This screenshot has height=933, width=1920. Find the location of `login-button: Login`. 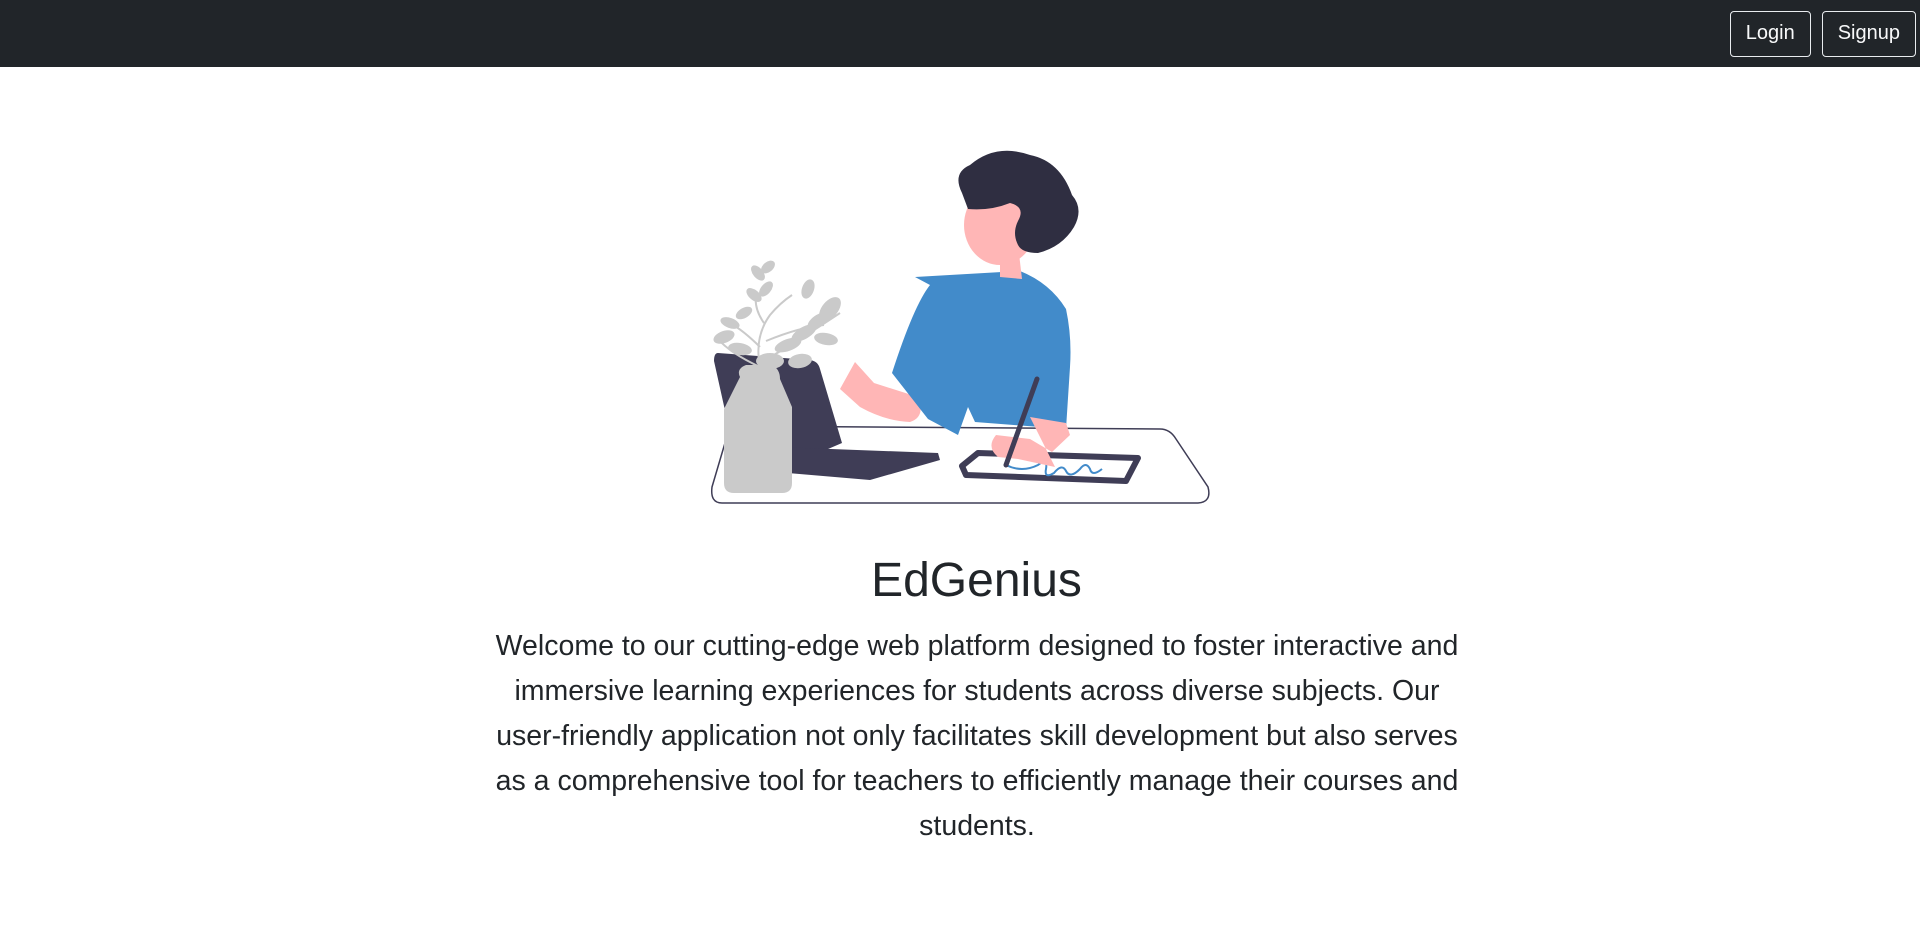

login-button: Login is located at coordinates (1770, 33).